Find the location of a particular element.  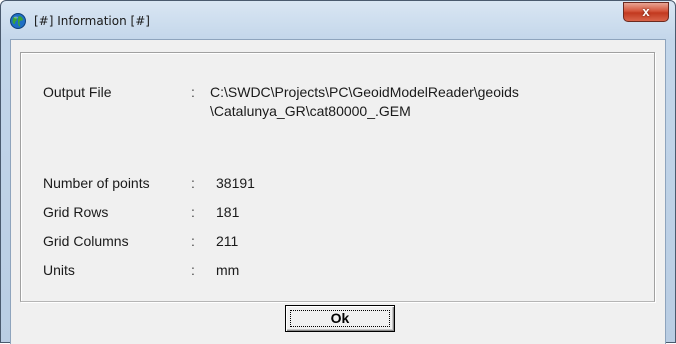

grid-columns-label: Grid Columns is located at coordinates (86, 241).